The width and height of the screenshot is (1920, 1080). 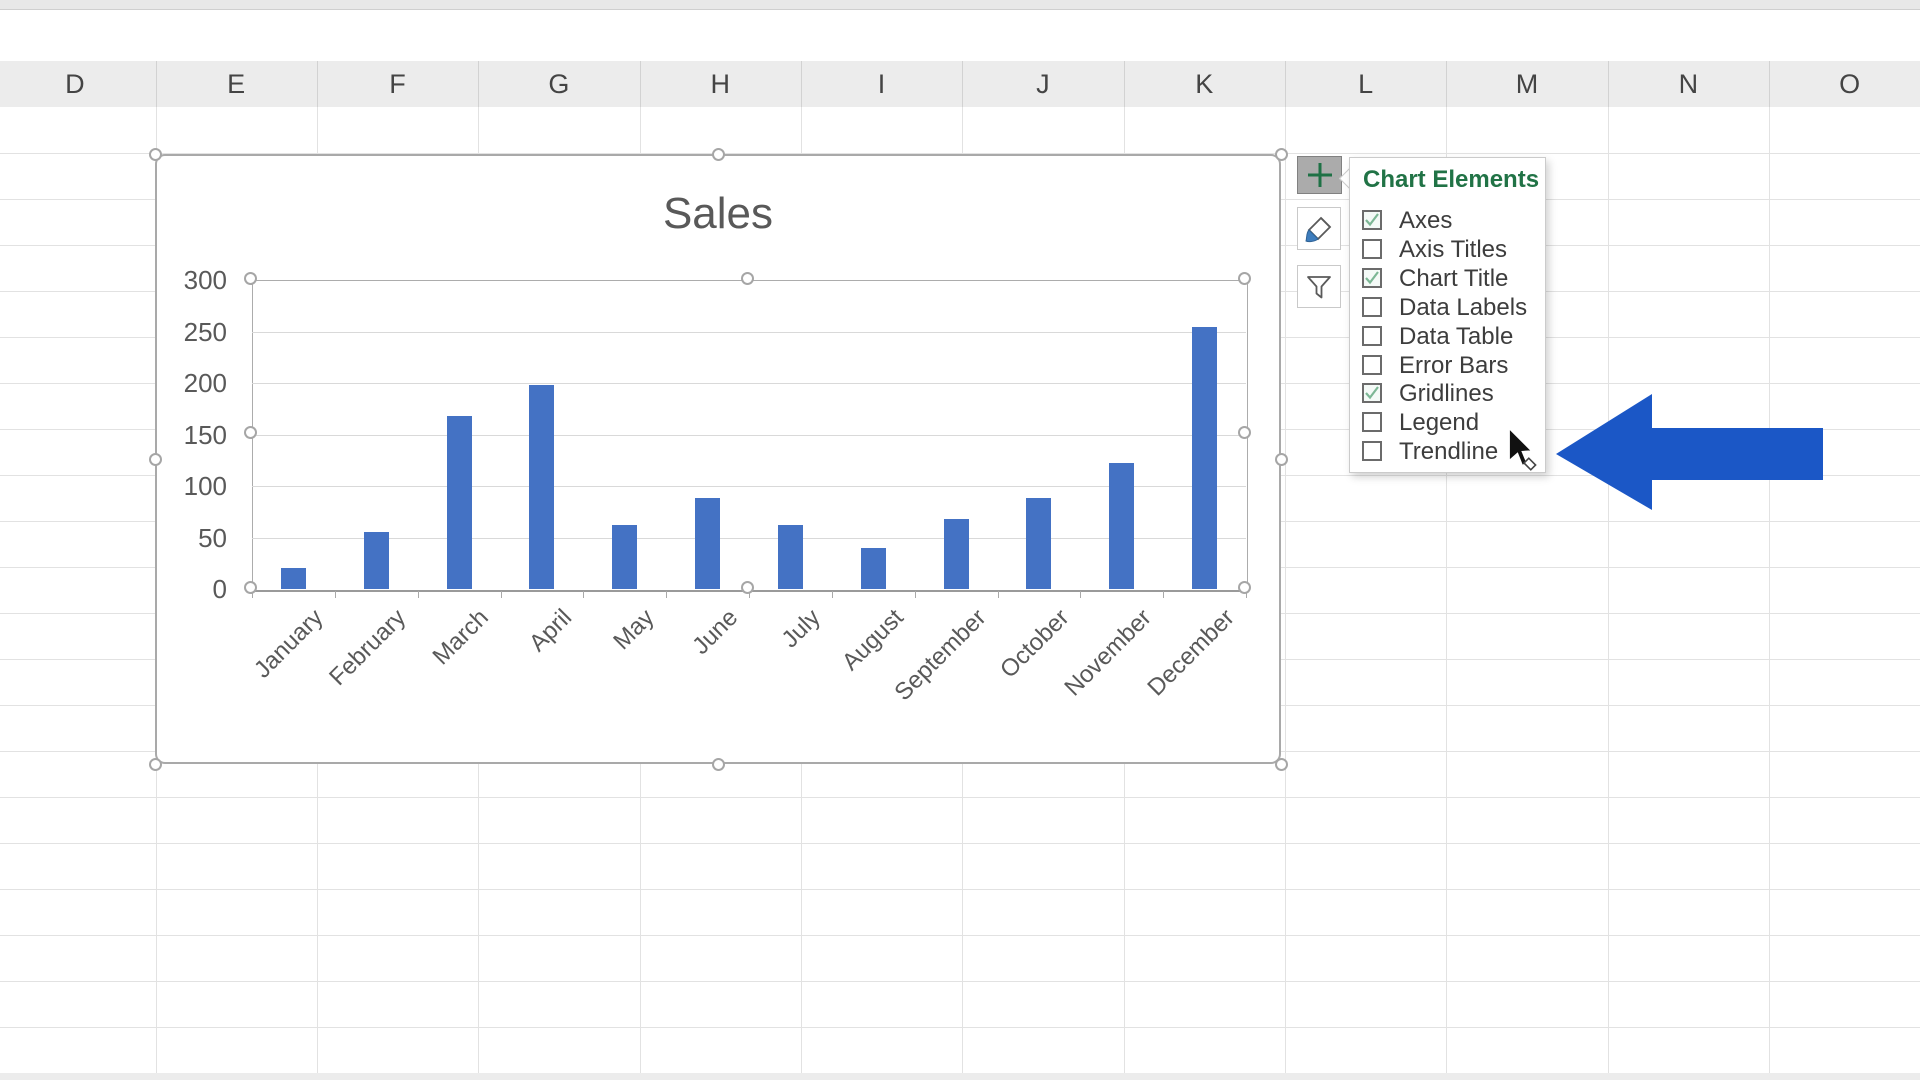 What do you see at coordinates (960, 35) in the screenshot?
I see `formula-bar-area` at bounding box center [960, 35].